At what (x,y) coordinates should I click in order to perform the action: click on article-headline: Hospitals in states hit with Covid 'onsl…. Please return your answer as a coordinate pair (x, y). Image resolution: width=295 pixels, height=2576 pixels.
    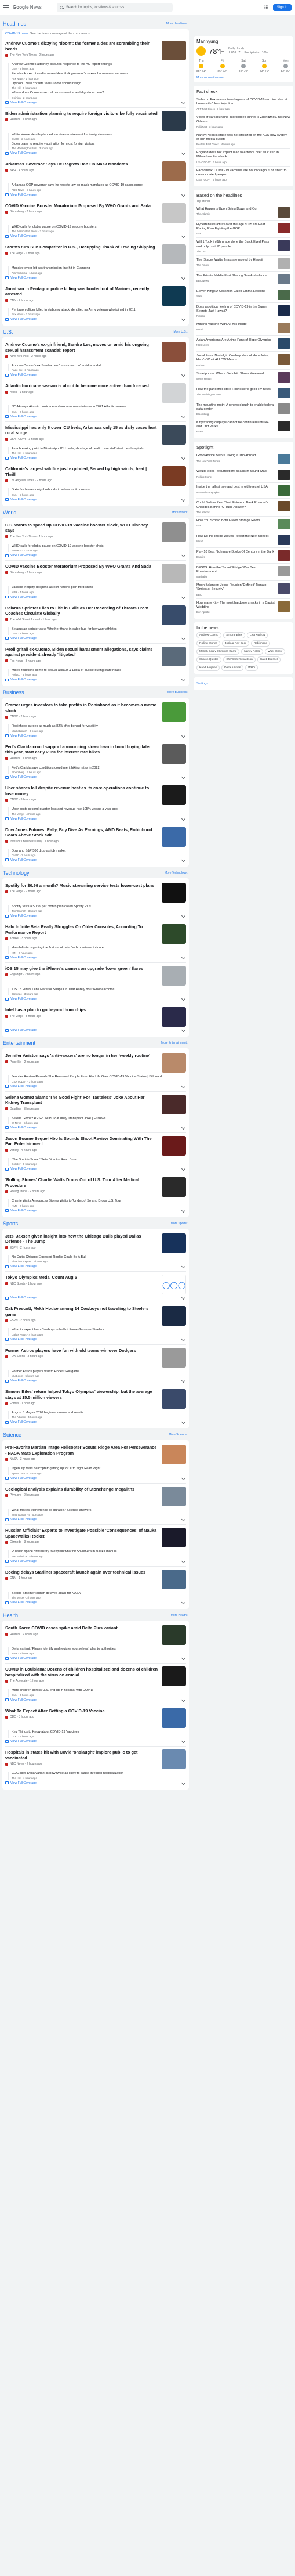
    Looking at the image, I should click on (82, 1755).